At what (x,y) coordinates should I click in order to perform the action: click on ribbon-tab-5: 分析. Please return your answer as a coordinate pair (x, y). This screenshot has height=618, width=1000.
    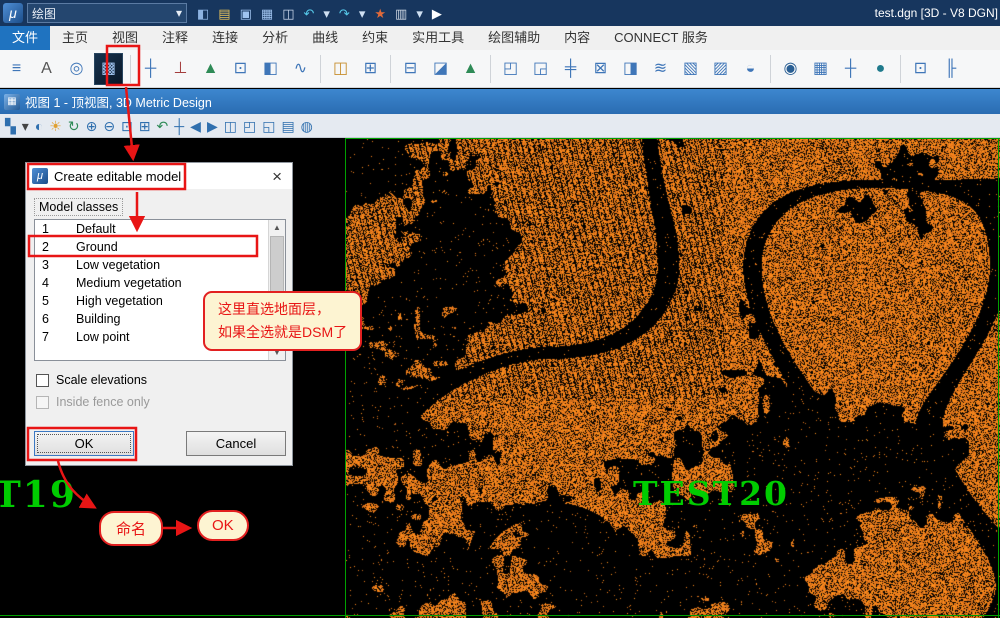
    Looking at the image, I should click on (275, 38).